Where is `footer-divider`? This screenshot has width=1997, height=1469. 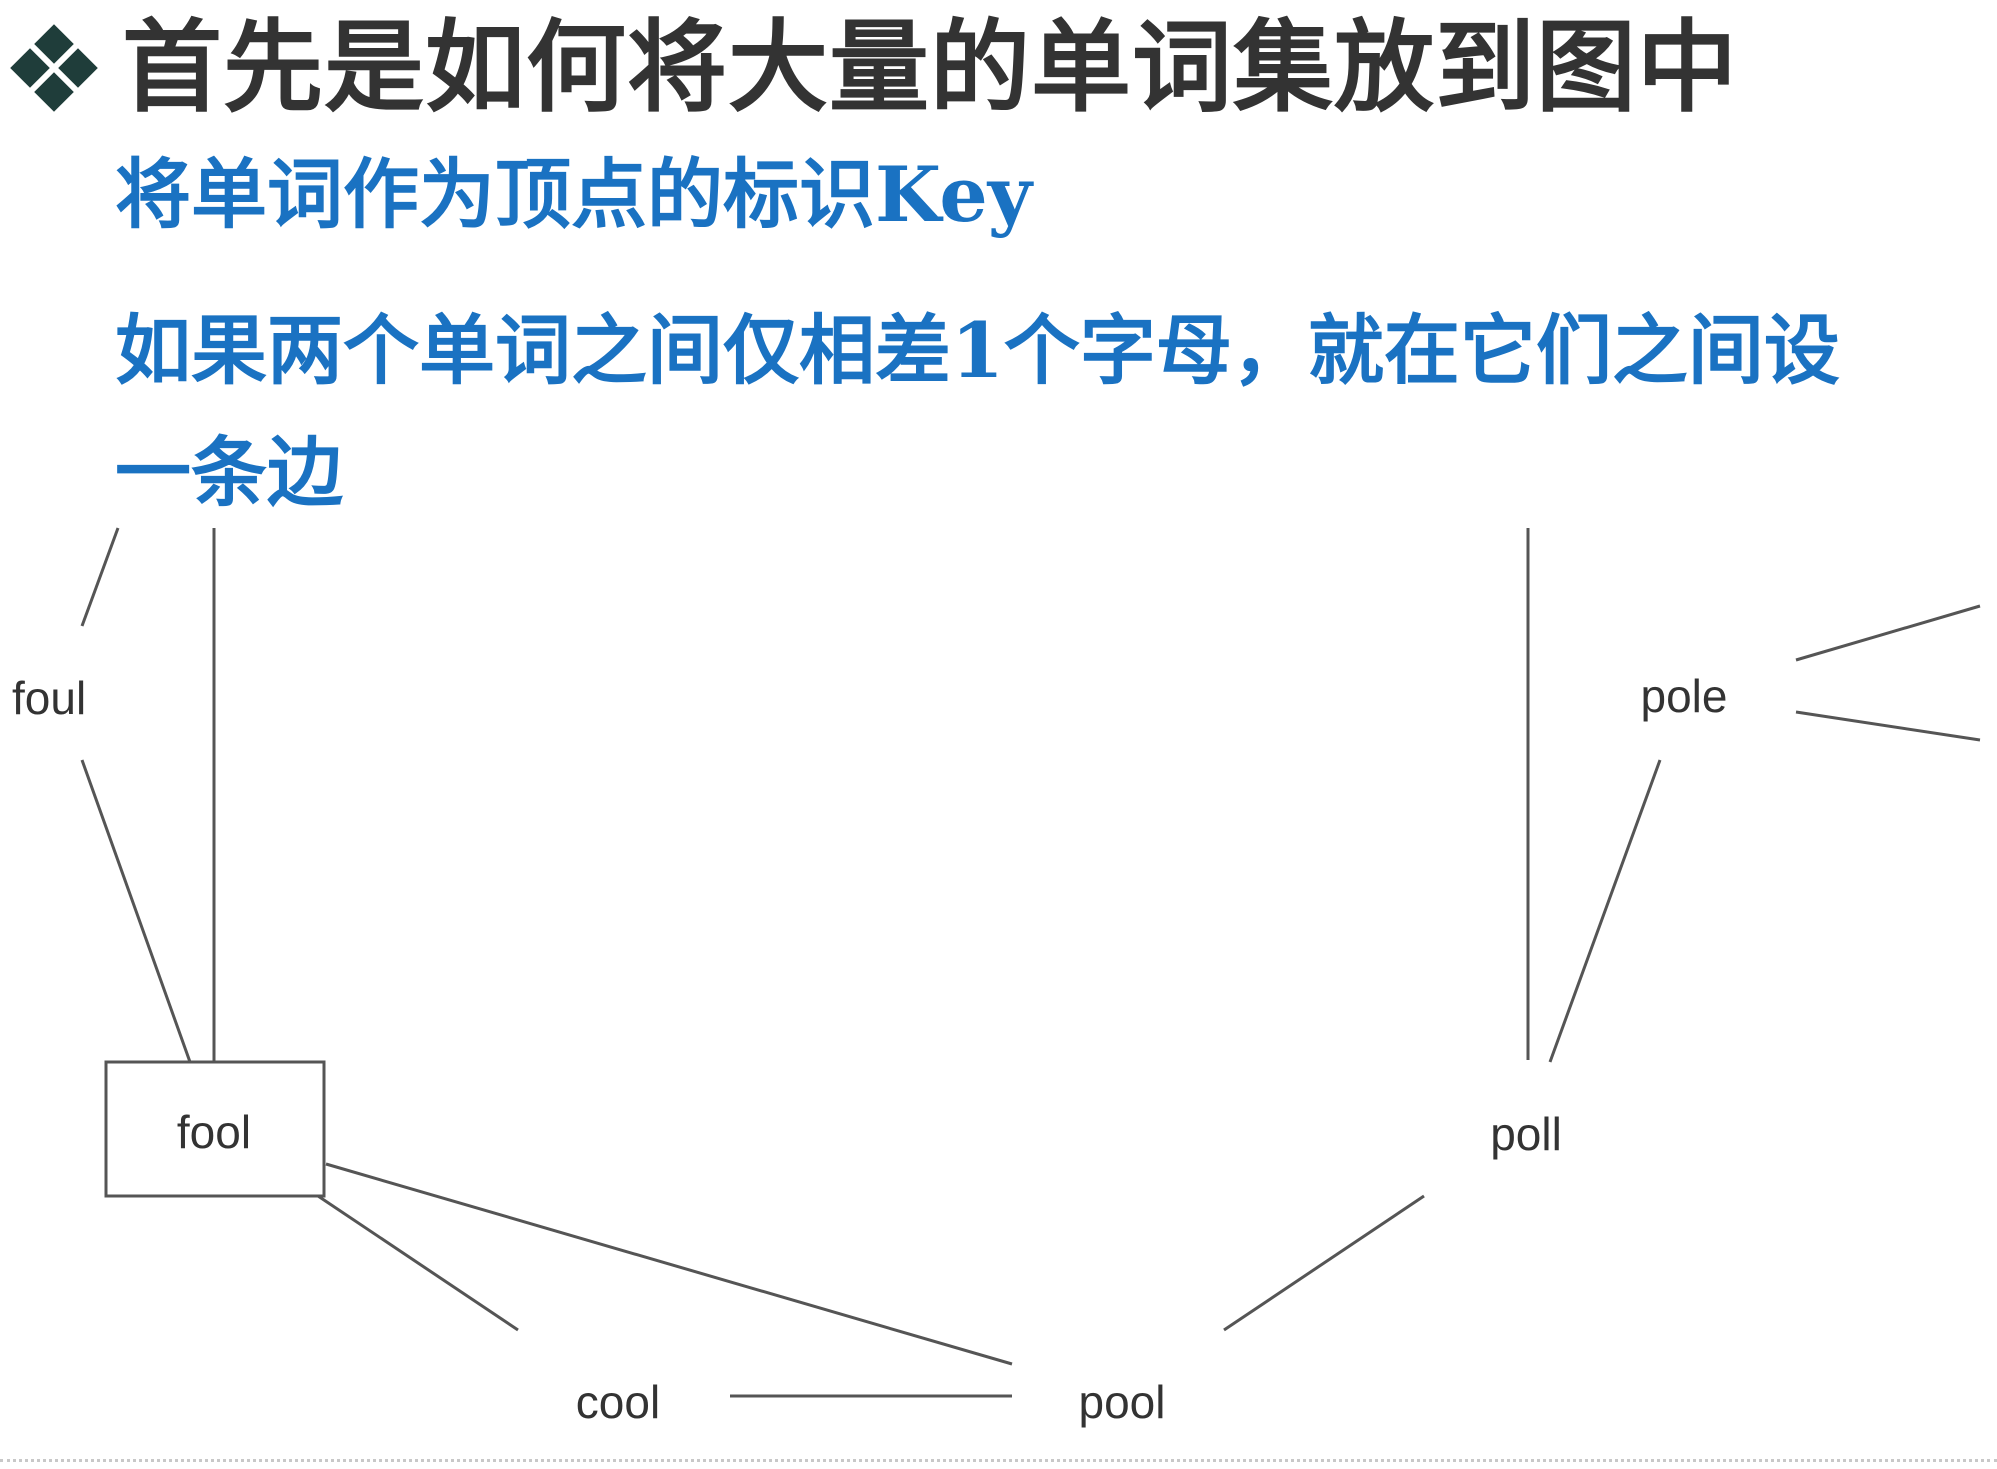 footer-divider is located at coordinates (998, 1460).